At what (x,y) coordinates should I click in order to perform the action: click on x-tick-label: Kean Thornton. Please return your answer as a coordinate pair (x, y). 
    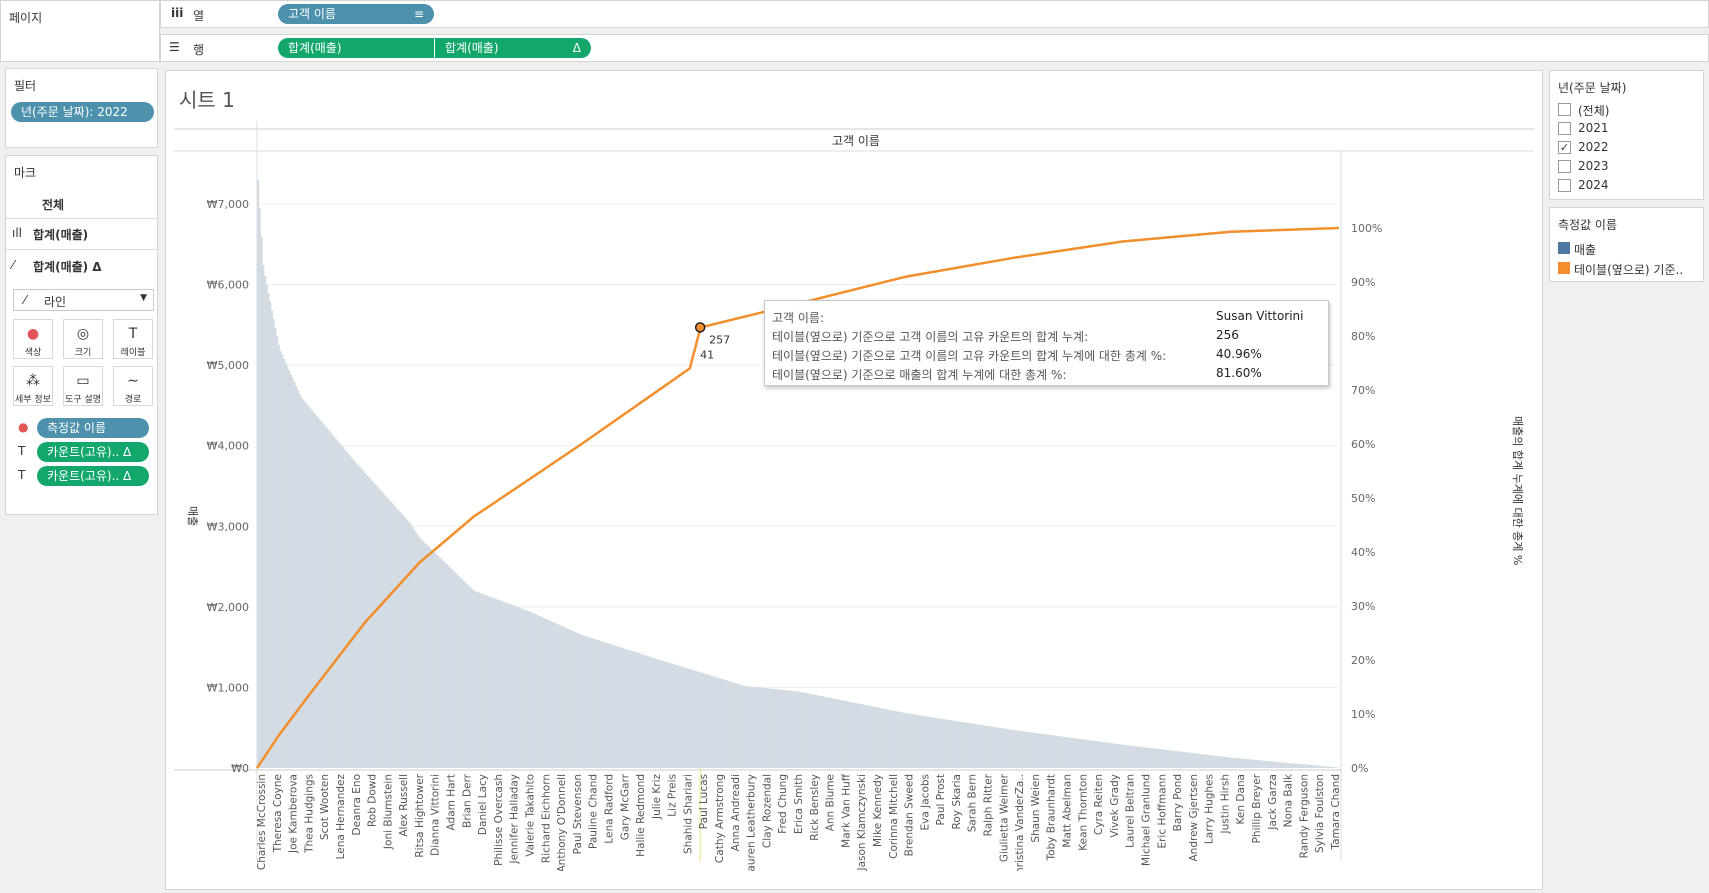
    Looking at the image, I should click on (1083, 812).